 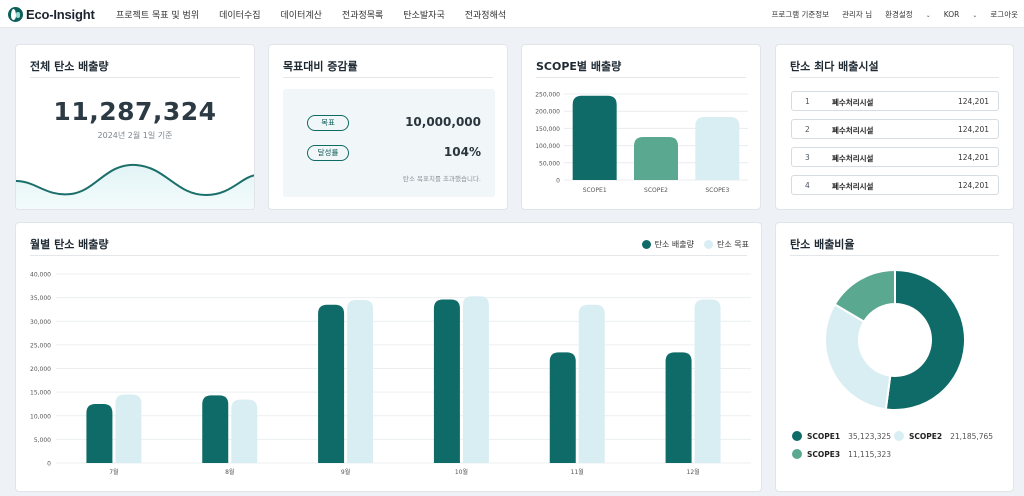 I want to click on y-tick-label: 25,000, so click(x=40, y=345).